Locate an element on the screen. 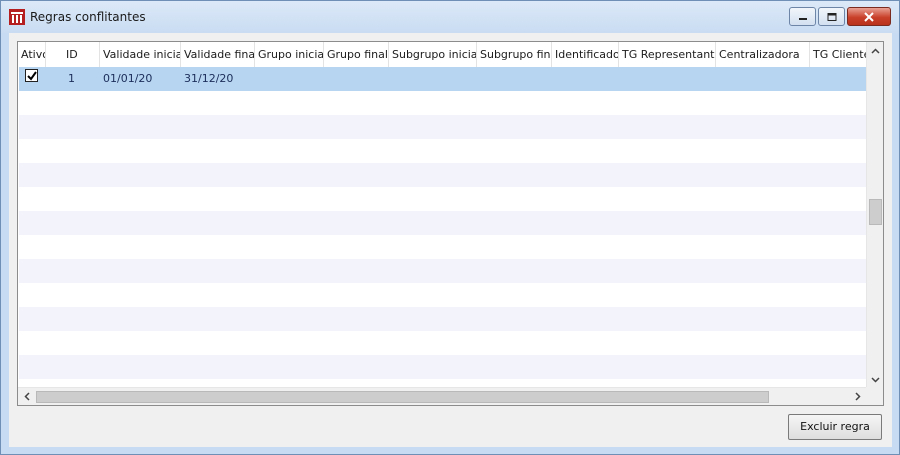  column-header-subgrupo-final: Subgrupo final is located at coordinates (514, 54).